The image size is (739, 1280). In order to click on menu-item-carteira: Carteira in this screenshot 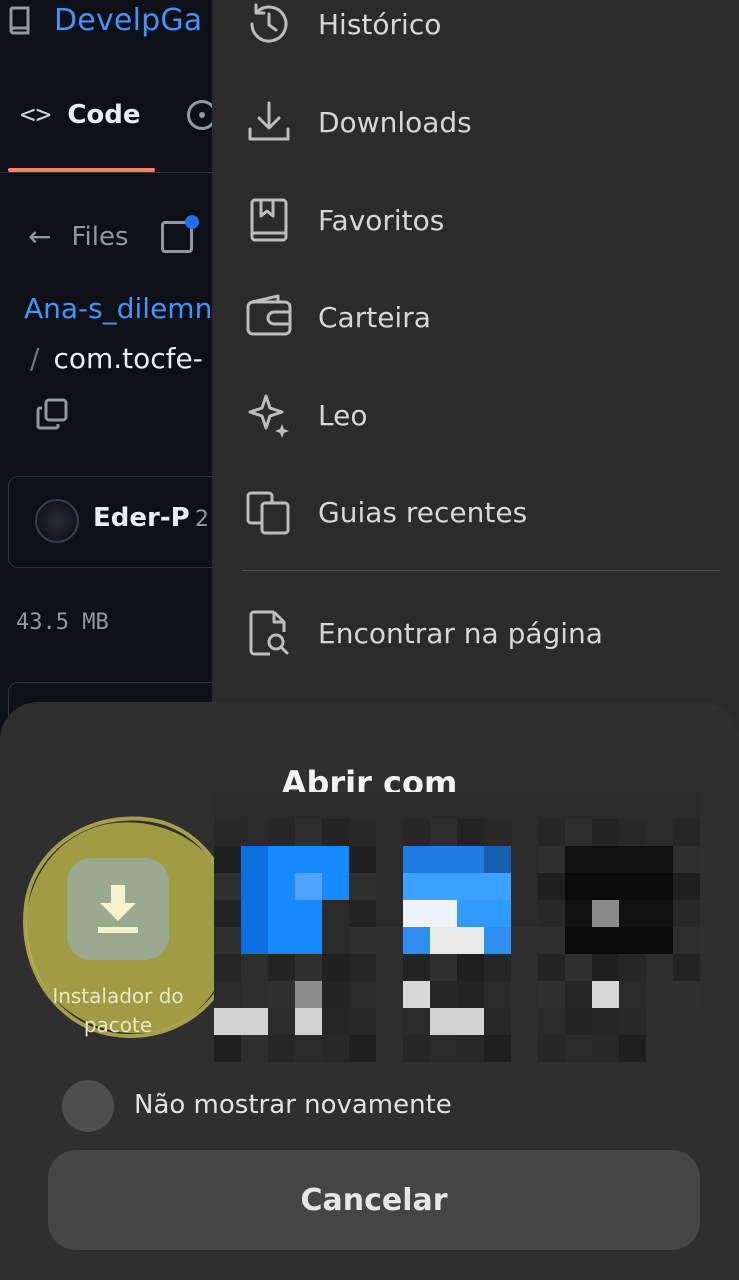, I will do `click(475, 317)`.